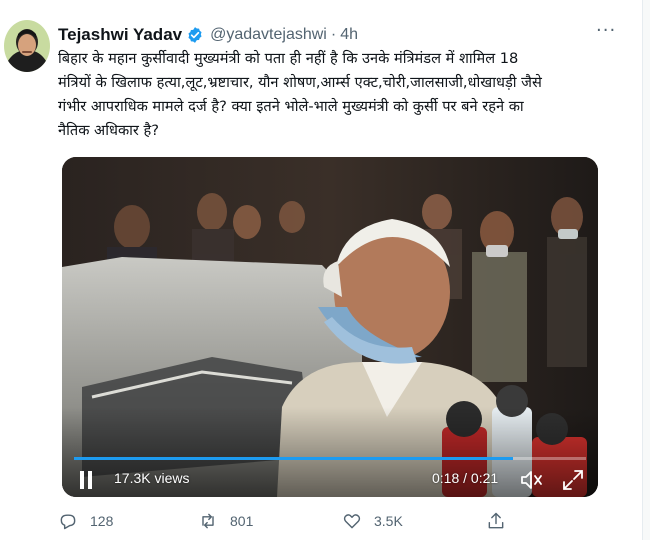 This screenshot has height=540, width=650. Describe the element at coordinates (102, 521) in the screenshot. I see `reply-count: 128` at that location.